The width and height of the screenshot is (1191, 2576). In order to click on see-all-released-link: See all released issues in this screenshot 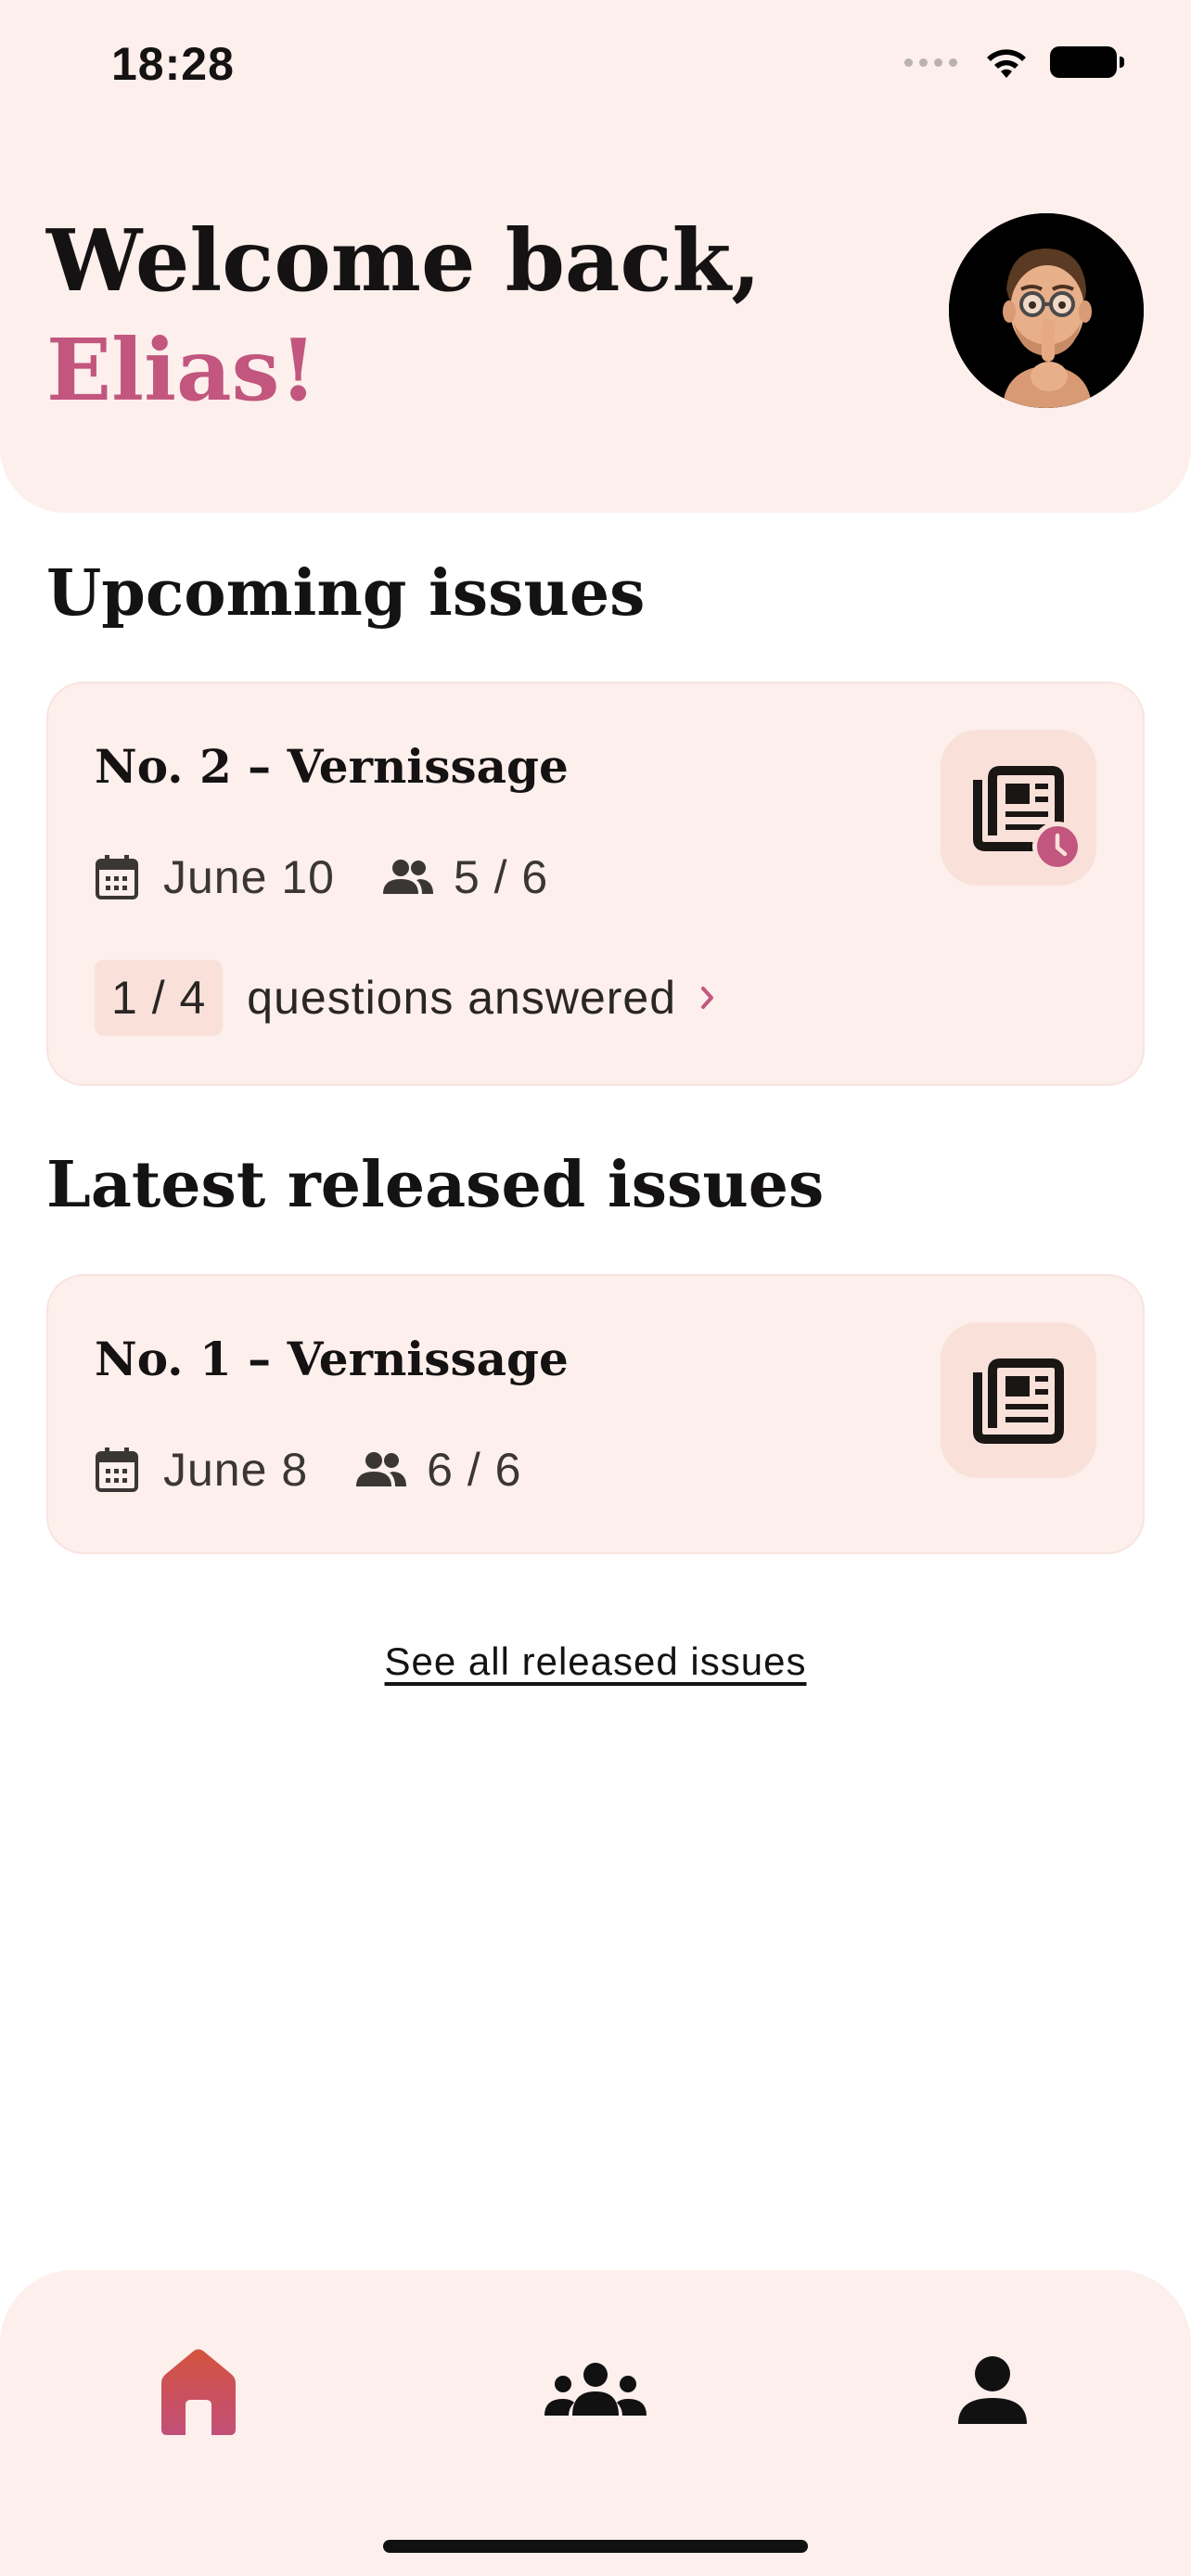, I will do `click(595, 1661)`.